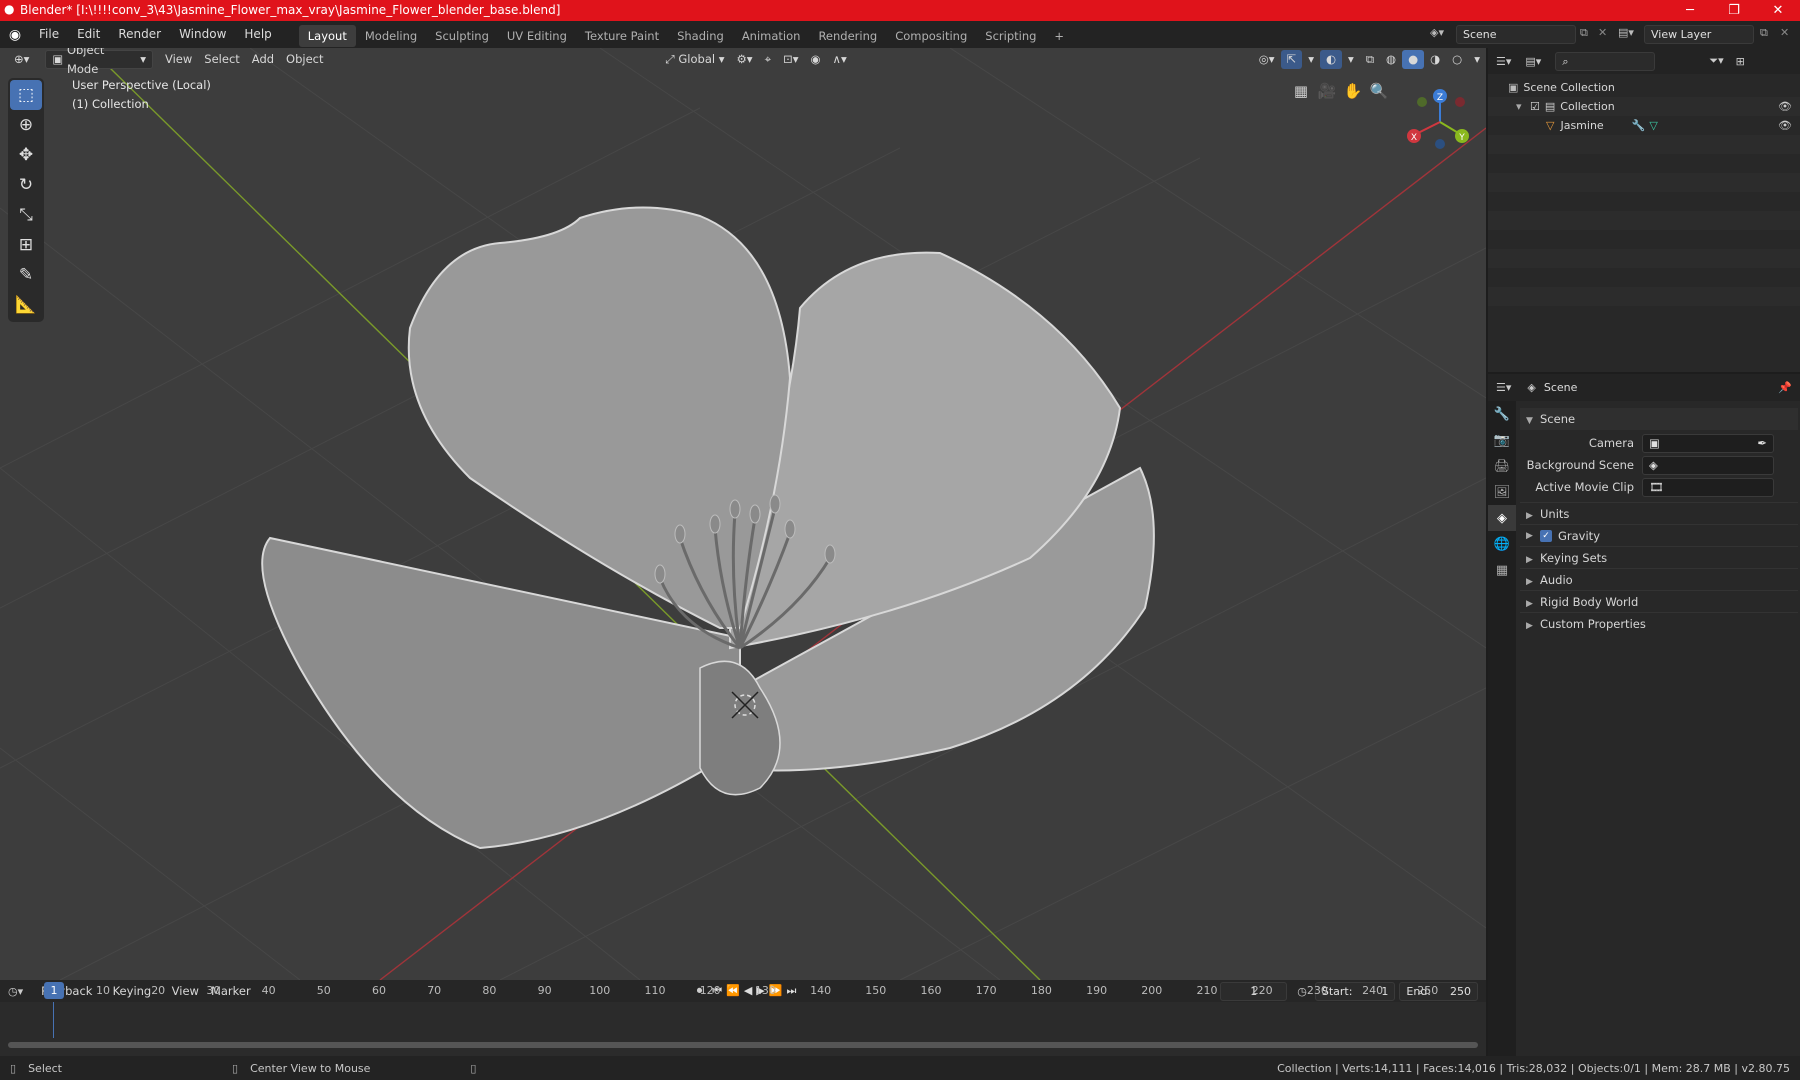 This screenshot has width=1800, height=1080. Describe the element at coordinates (178, 59) in the screenshot. I see `viewport-menu-view: View` at that location.